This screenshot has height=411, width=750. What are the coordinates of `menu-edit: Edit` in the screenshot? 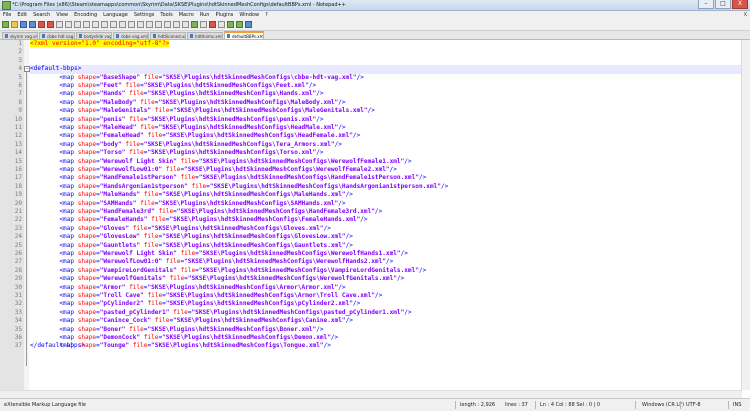 It's located at (22, 15).